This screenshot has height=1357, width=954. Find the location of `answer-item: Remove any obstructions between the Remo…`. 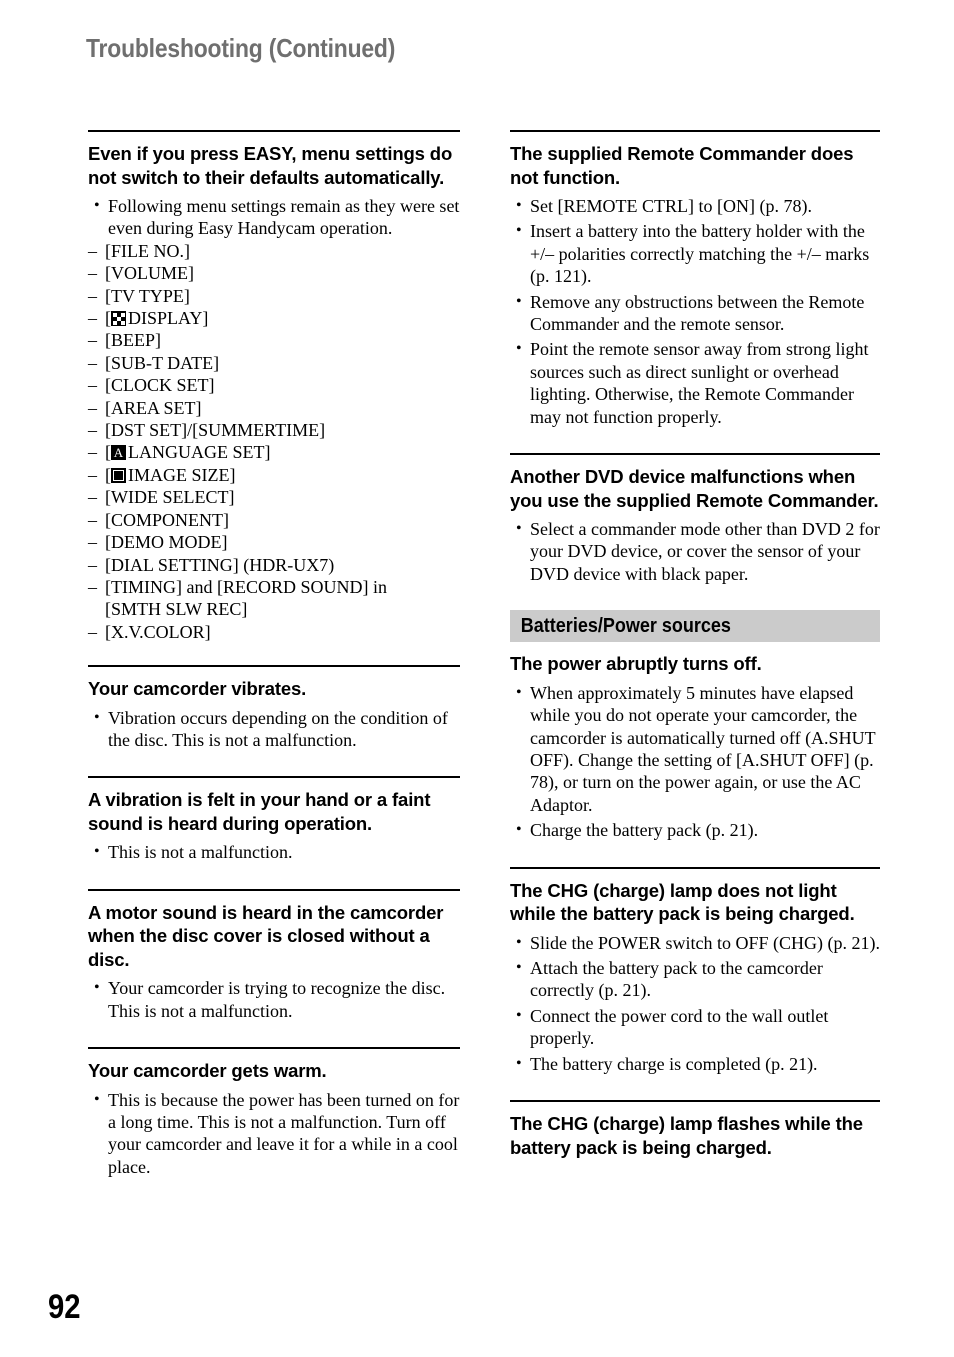

answer-item: Remove any obstructions between the Remo… is located at coordinates (695, 313).